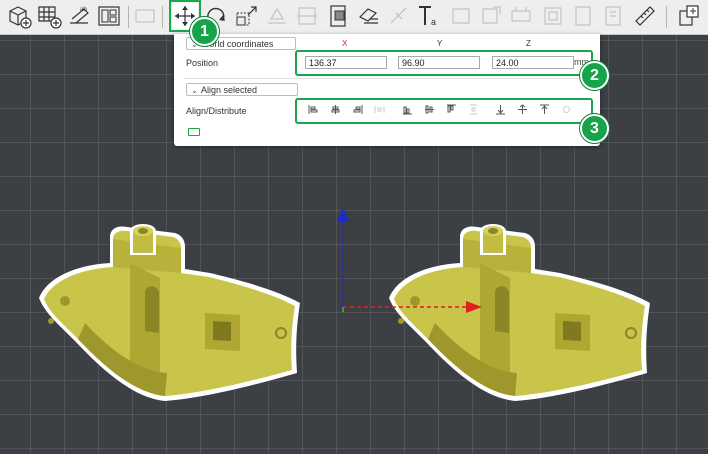  Describe the element at coordinates (613, 16) in the screenshot. I see `measure-icon-disabled` at that location.